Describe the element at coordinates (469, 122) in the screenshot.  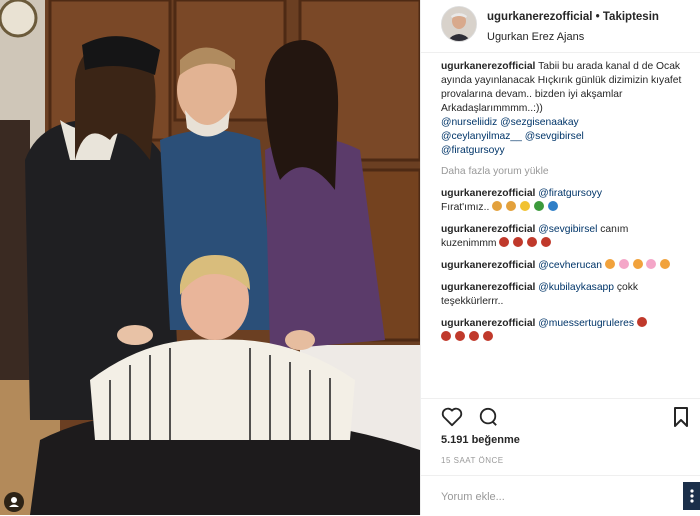
I see `mention-link: @nurseliidiz` at that location.